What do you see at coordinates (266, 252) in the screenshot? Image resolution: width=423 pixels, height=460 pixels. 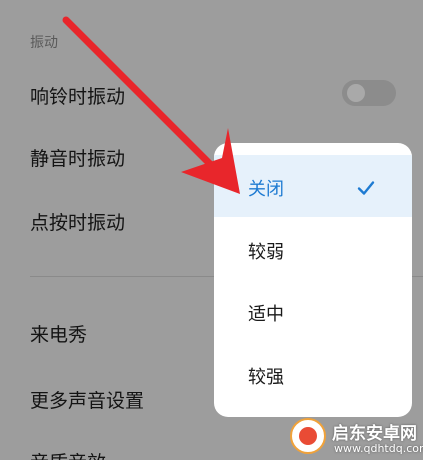 I see `option-label: 较弱` at bounding box center [266, 252].